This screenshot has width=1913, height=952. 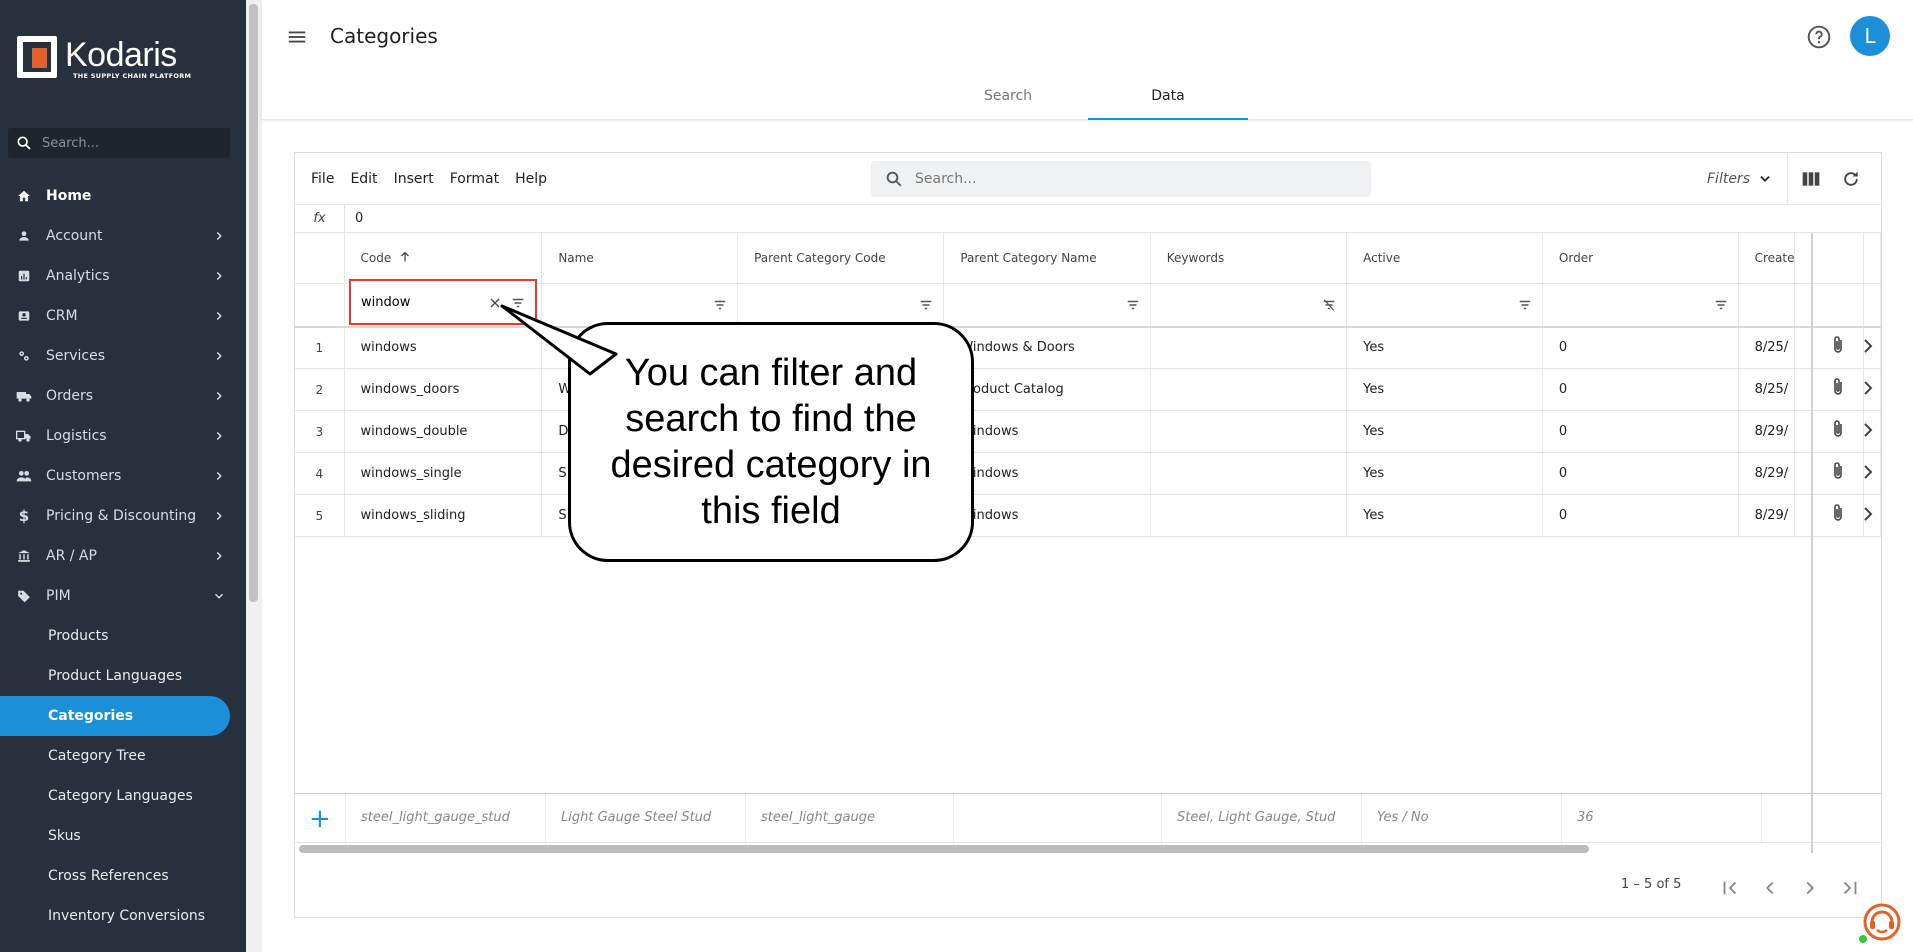 What do you see at coordinates (1088, 473) in the screenshot?
I see `table-row: 4 windows_single S Windows Yes 0 8/29/` at bounding box center [1088, 473].